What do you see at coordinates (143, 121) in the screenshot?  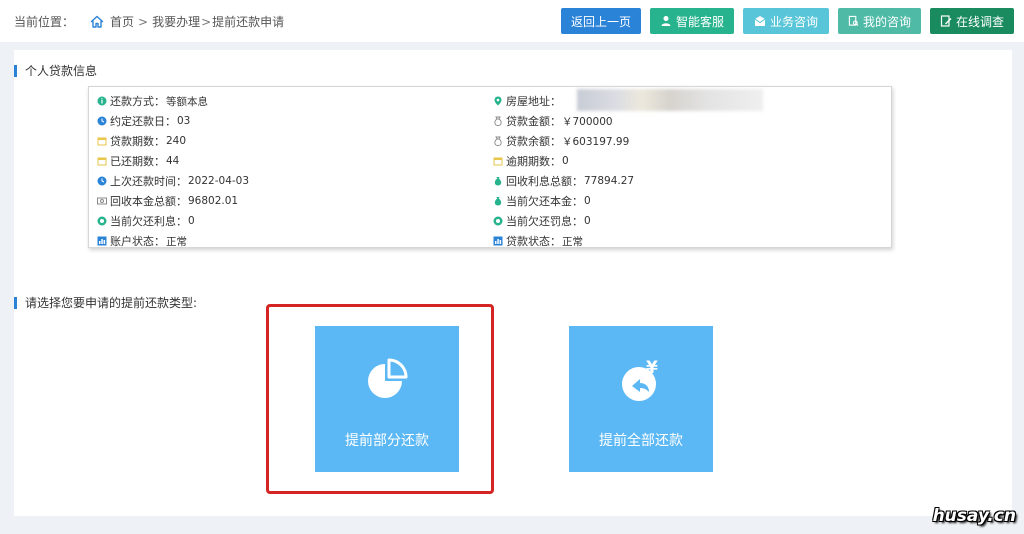 I see `loan-info-key: 约定还款日：` at bounding box center [143, 121].